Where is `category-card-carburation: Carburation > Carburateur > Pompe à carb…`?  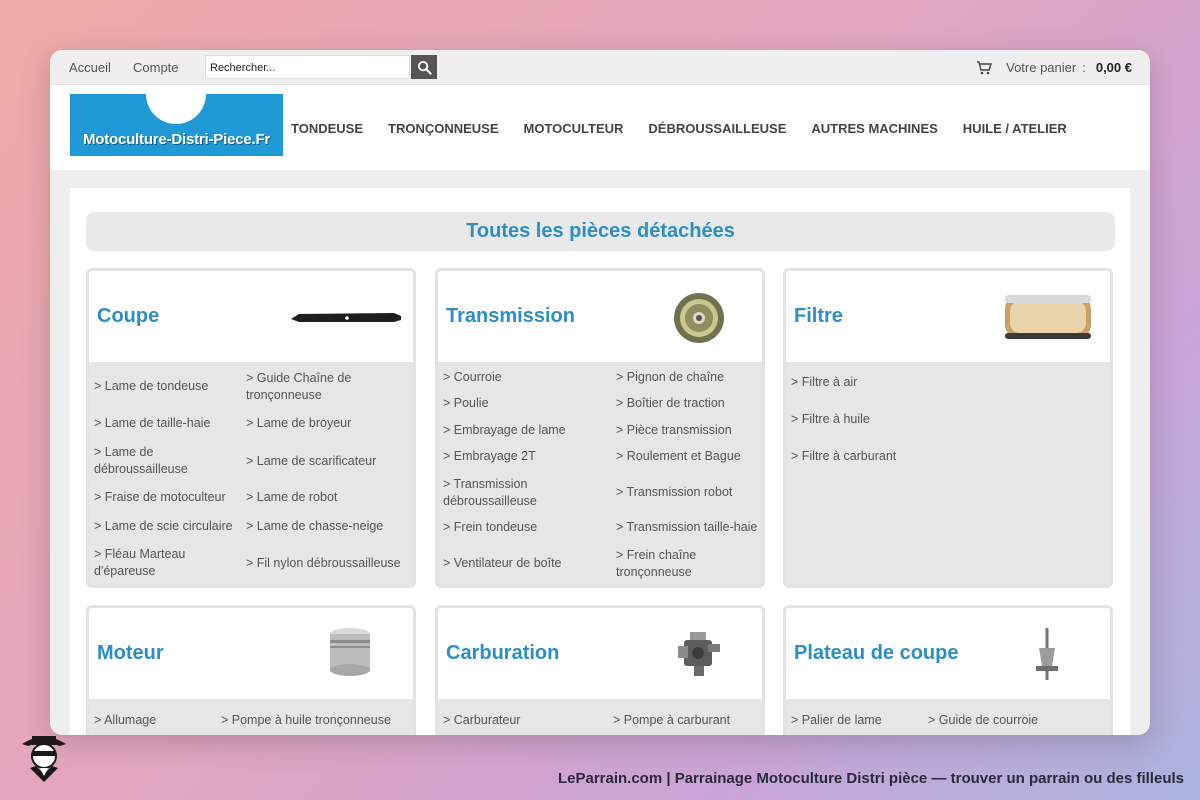 category-card-carburation: Carburation > Carburateur > Pompe à carb… is located at coordinates (600, 670).